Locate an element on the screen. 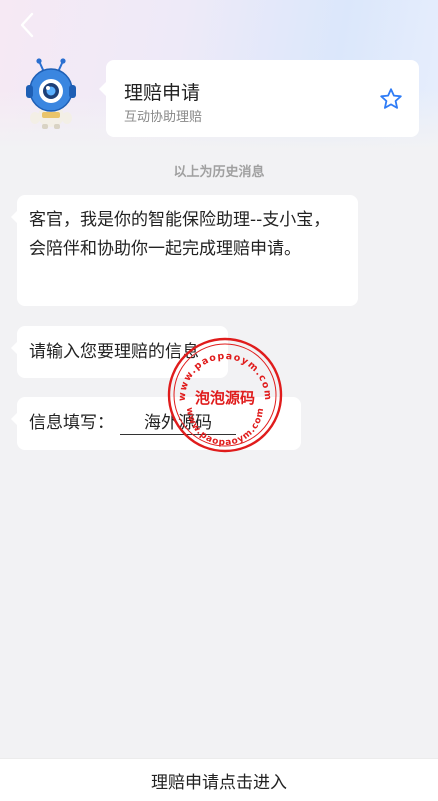 The height and width of the screenshot is (801, 438). claim-entry-button: 理赔申请点击进入 is located at coordinates (219, 779).